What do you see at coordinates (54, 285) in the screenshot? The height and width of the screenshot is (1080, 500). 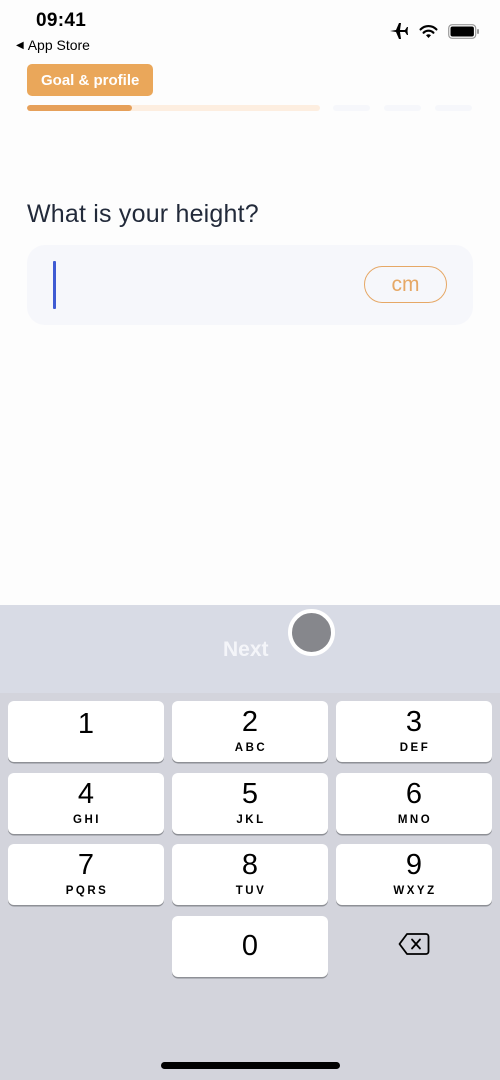 I see `text-caret` at bounding box center [54, 285].